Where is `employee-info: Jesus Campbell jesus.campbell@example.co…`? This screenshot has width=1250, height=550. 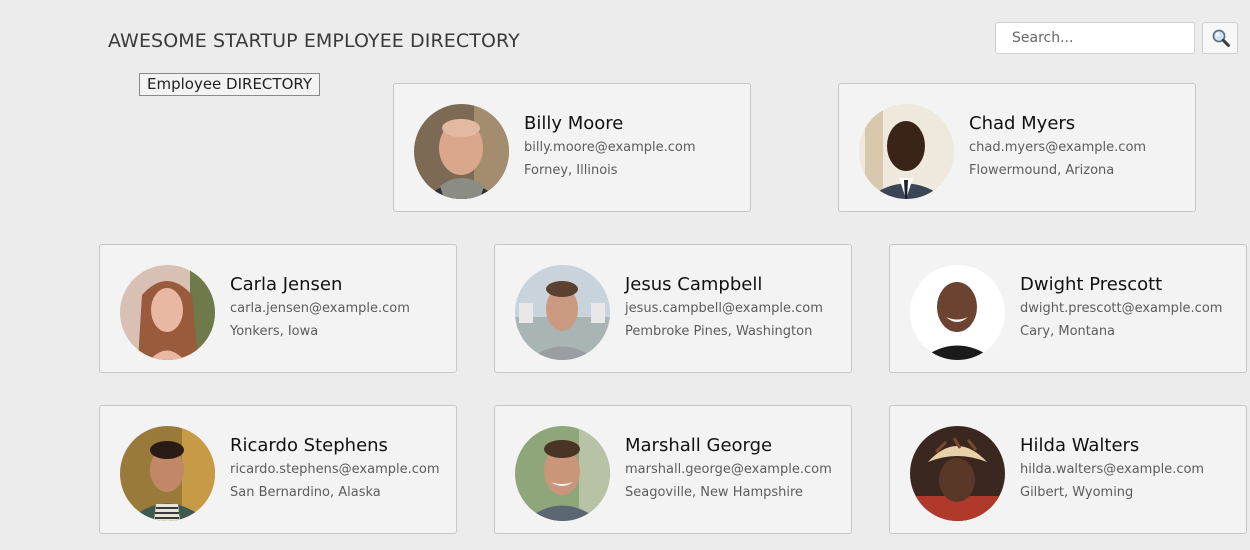
employee-info: Jesus Campbell jesus.campbell@example.co… is located at coordinates (724, 306).